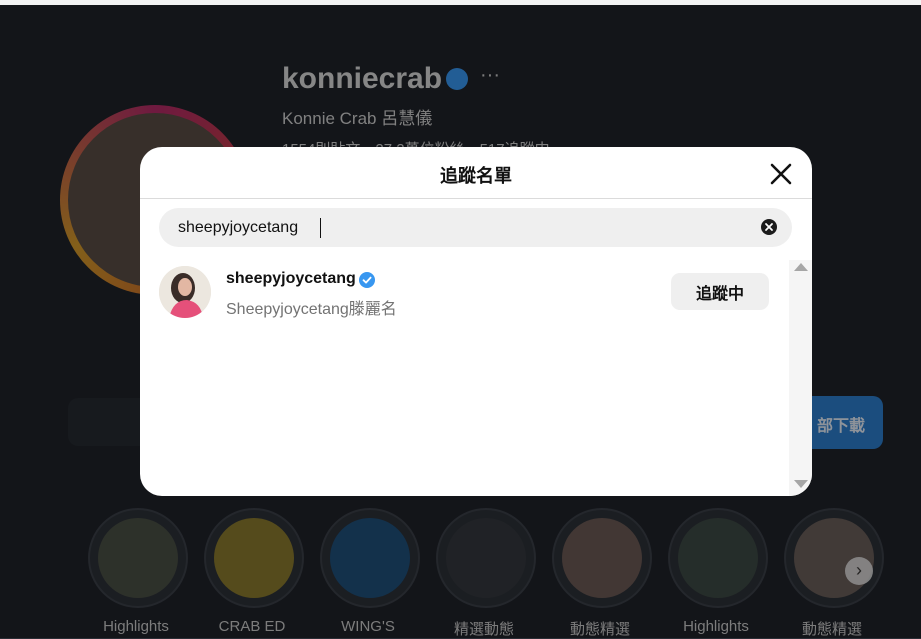 The height and width of the screenshot is (639, 921). I want to click on modal-title: 追蹤名單, so click(476, 176).